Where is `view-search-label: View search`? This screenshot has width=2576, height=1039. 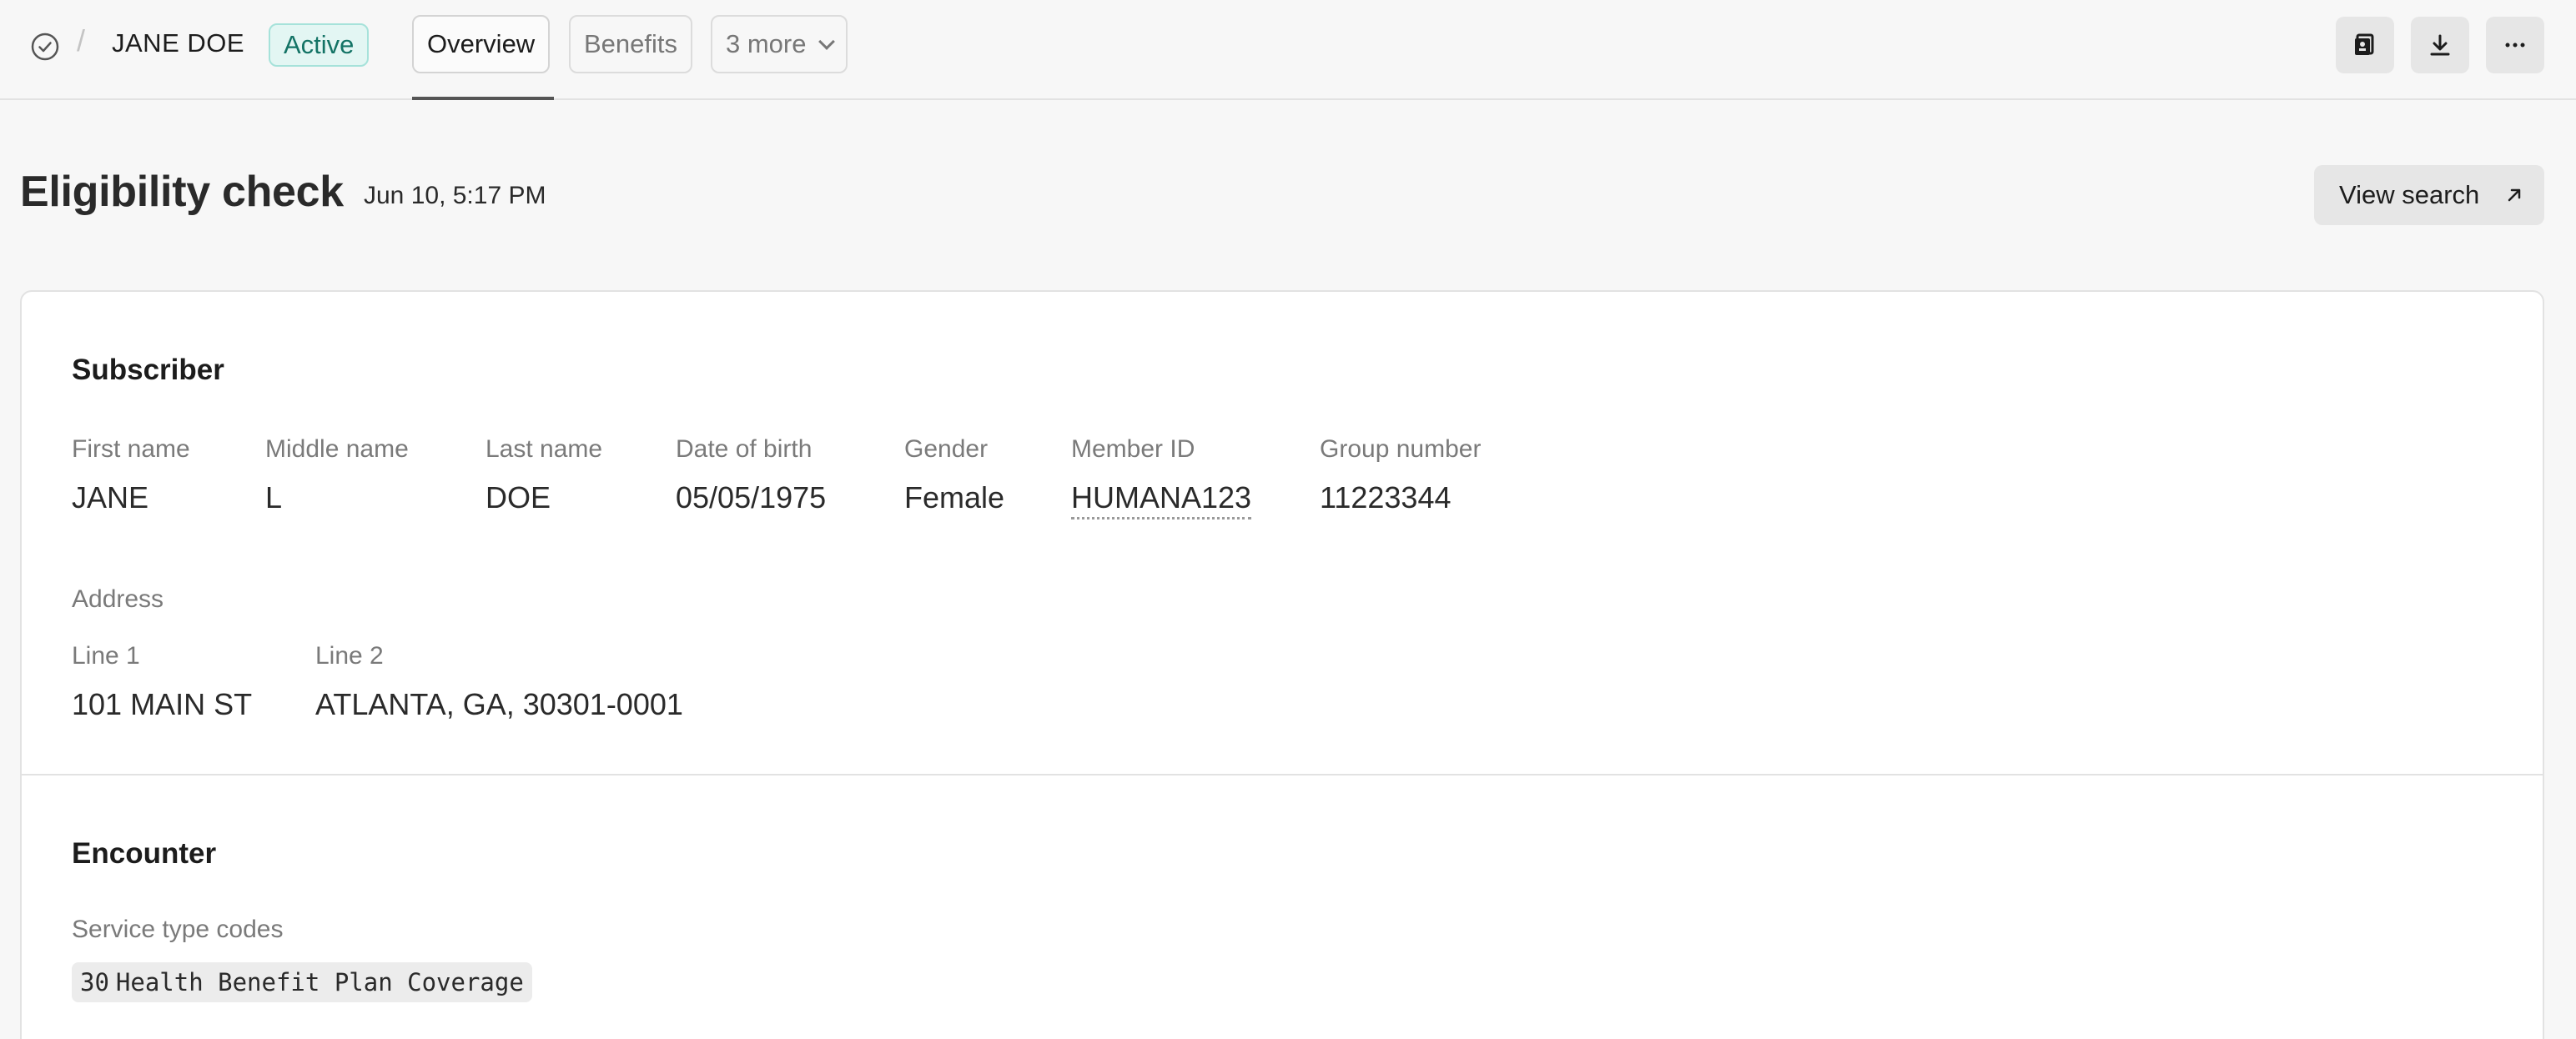 view-search-label: View search is located at coordinates (2409, 194).